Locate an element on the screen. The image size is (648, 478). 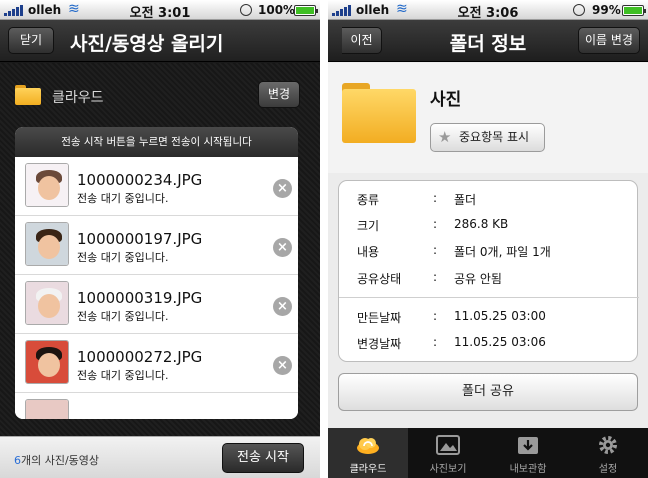
battery-percent: 100% is located at coordinates (277, 10).